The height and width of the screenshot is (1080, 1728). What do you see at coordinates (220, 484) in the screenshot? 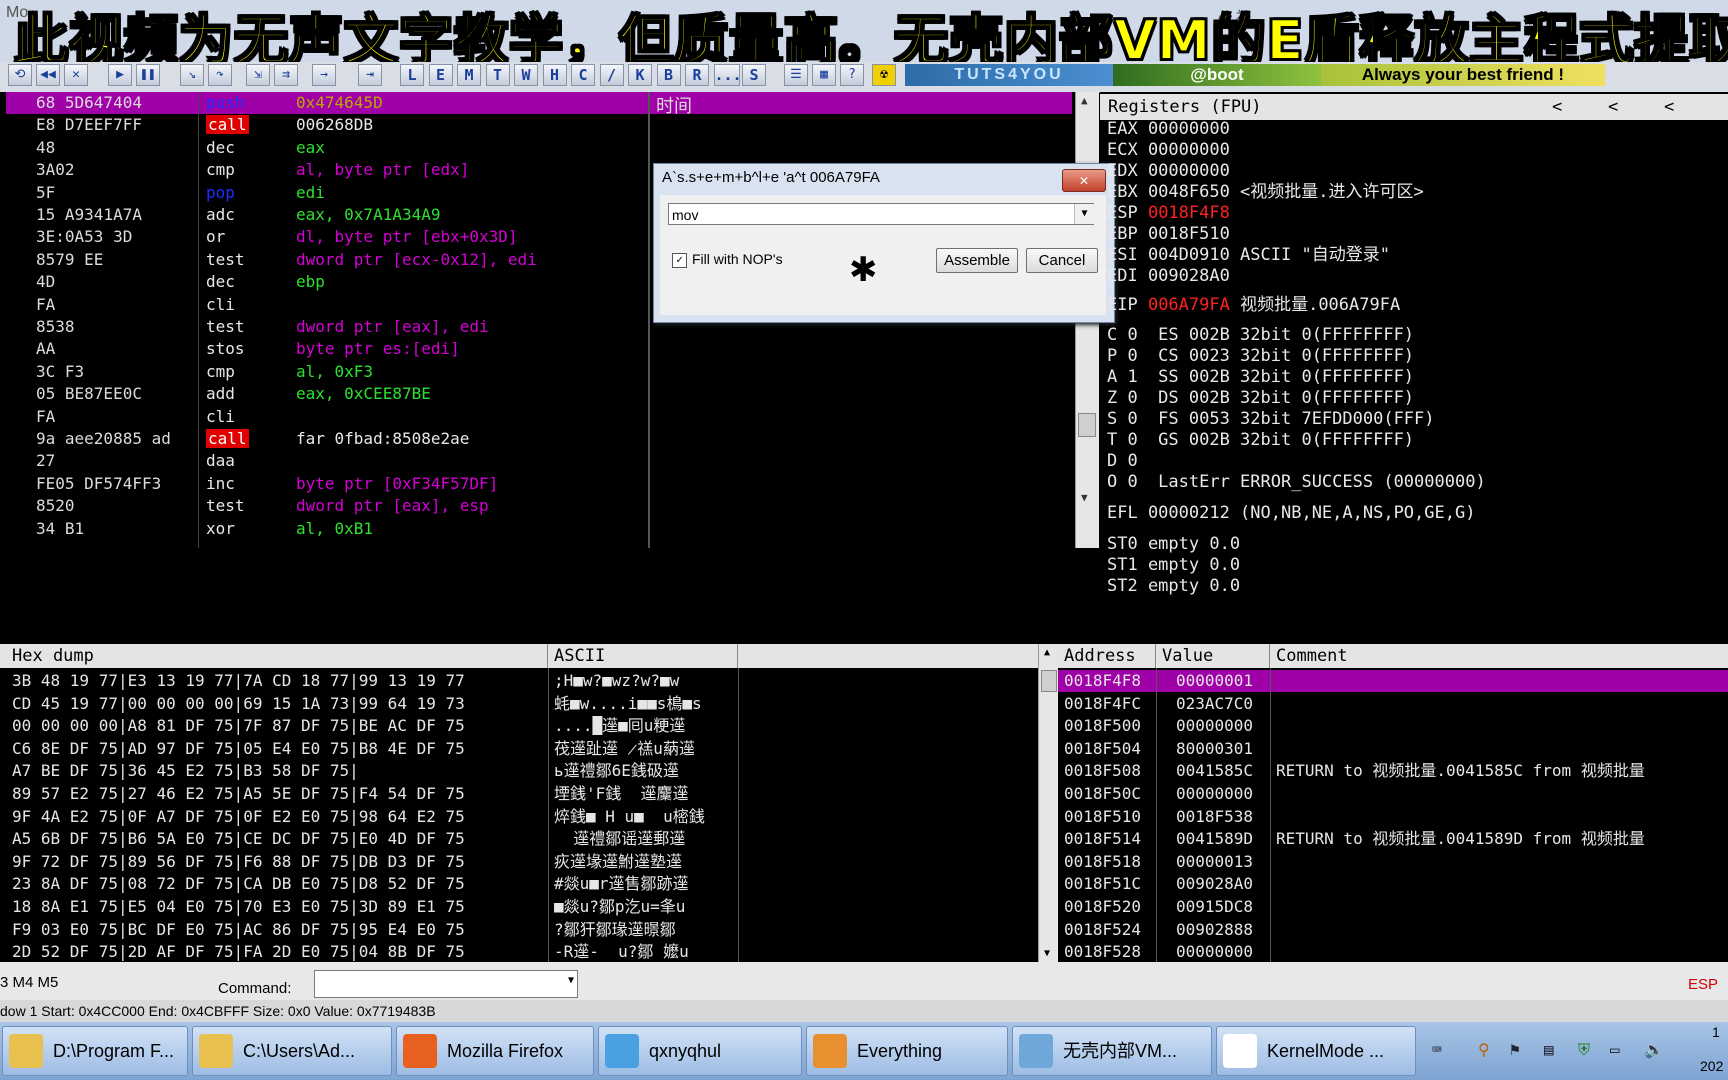
I see `instruction-mnemonic: inc` at bounding box center [220, 484].